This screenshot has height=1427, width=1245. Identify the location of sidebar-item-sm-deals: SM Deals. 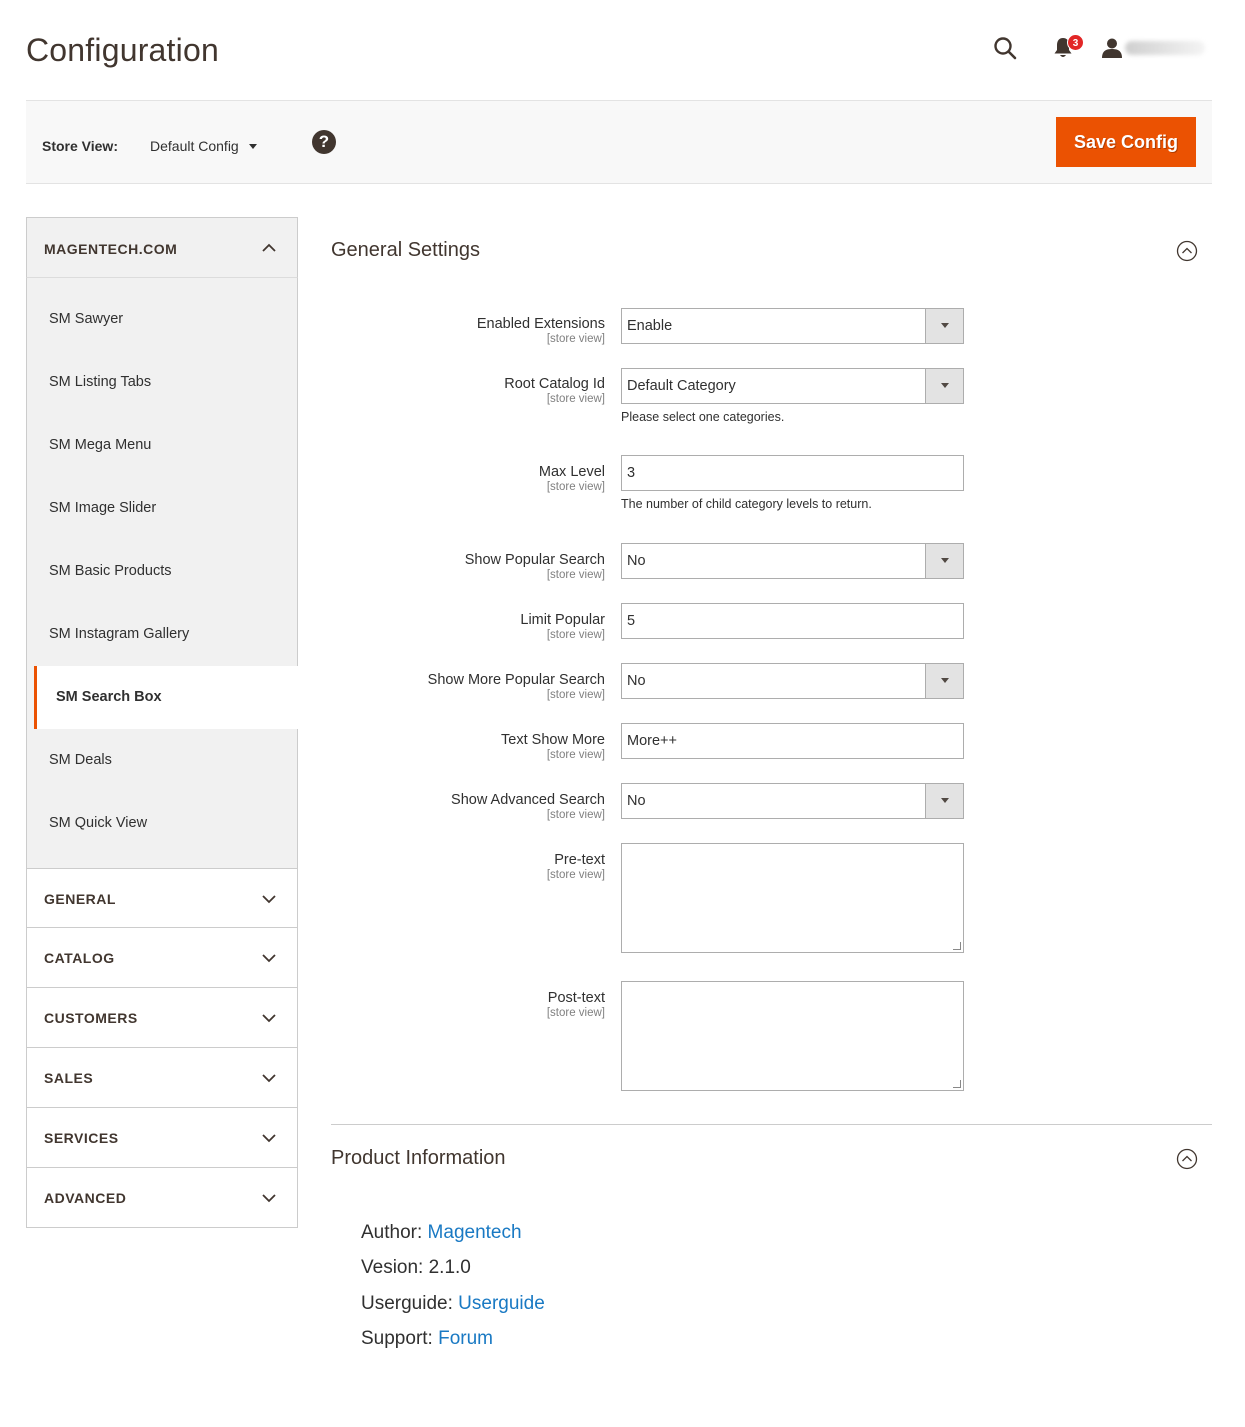
(162, 760).